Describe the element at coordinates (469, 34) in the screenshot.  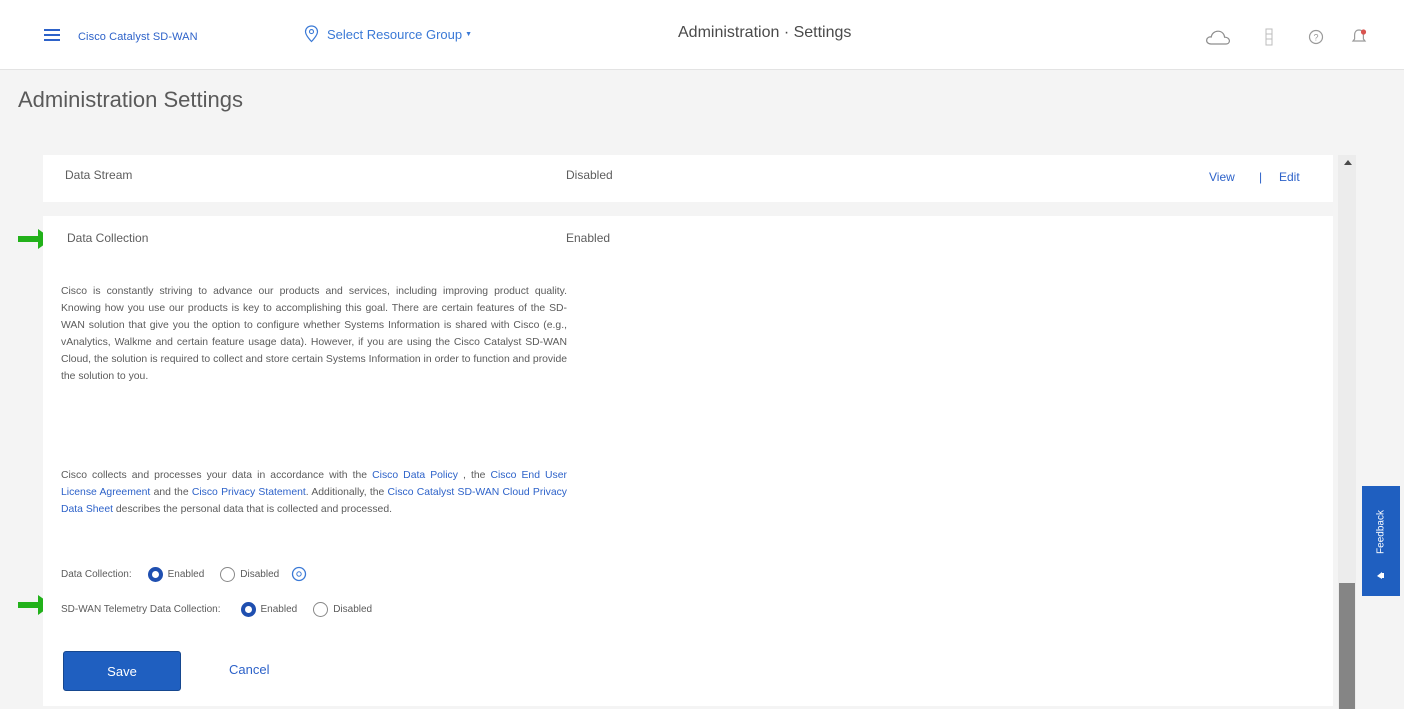
I see `chevron-down-icon: ▼` at that location.